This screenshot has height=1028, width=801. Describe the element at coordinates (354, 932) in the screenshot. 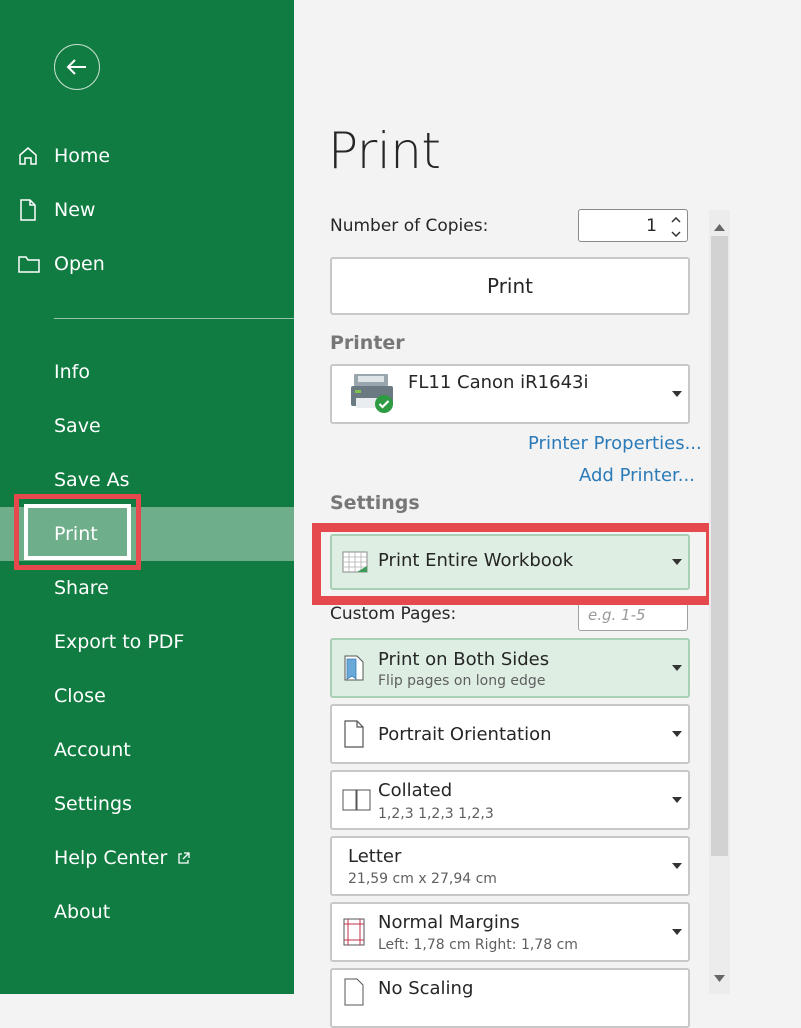

I see `margins-icon` at that location.